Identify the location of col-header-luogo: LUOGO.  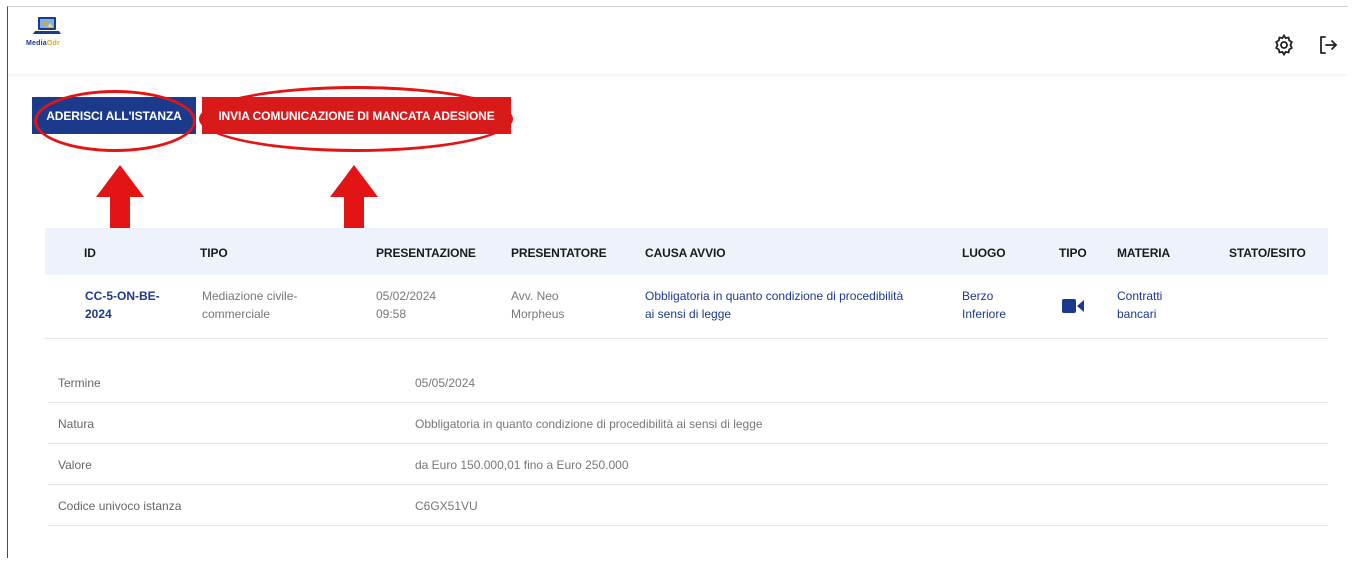
(984, 253).